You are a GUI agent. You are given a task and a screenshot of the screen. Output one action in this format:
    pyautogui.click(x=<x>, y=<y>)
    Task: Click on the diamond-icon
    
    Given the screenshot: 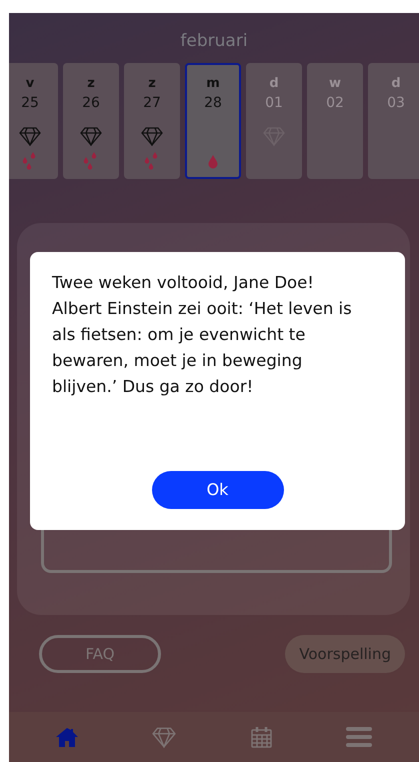 What is the action you would take?
    pyautogui.click(x=164, y=737)
    